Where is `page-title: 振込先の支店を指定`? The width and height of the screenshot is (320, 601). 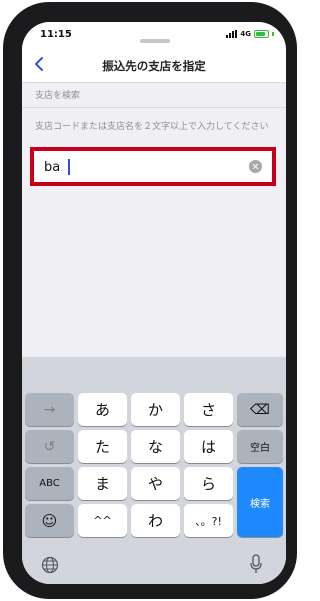 page-title: 振込先の支店を指定 is located at coordinates (154, 66).